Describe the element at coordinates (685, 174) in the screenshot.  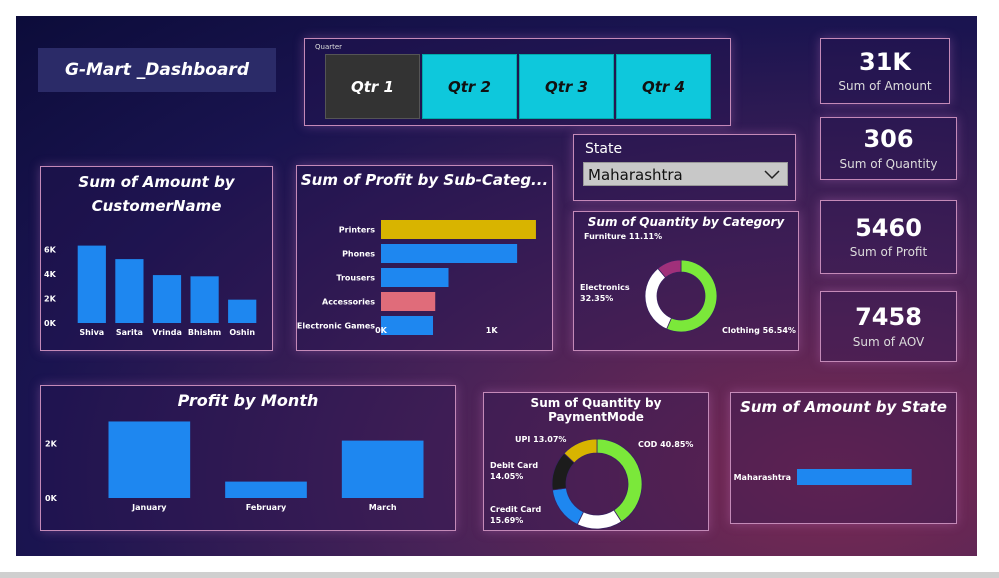
I see `state-dropdown: Maharashtra` at that location.